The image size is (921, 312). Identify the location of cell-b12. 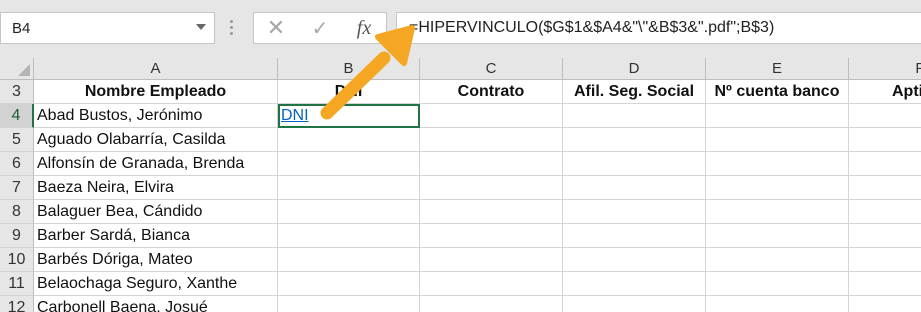
(349, 304).